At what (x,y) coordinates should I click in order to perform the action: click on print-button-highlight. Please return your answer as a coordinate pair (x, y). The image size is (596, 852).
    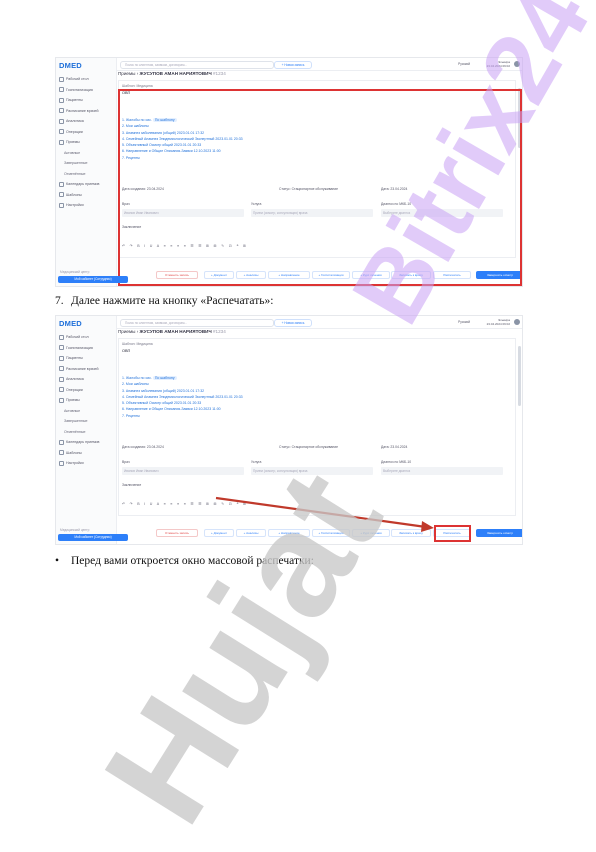
    Looking at the image, I should click on (452, 533).